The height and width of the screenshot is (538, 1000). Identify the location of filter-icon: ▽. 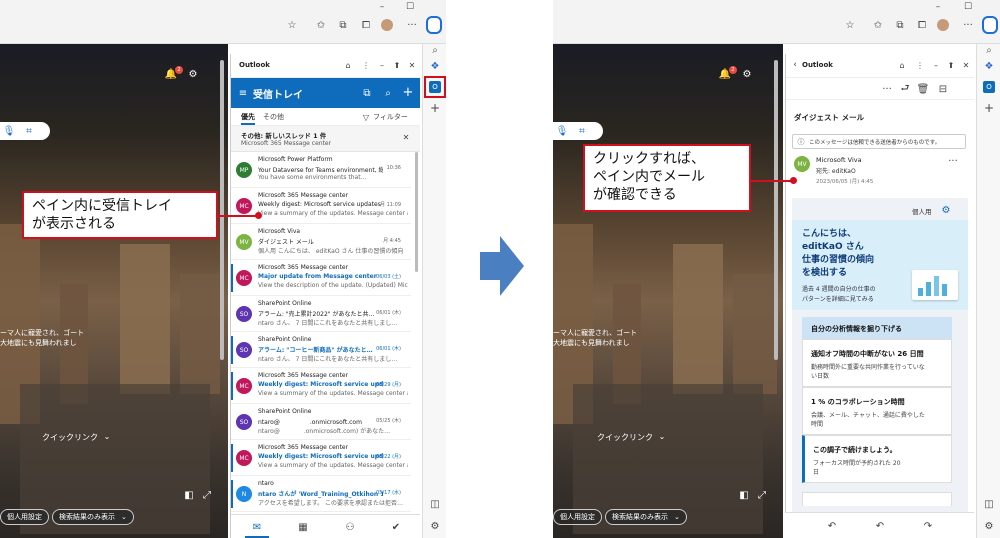
(366, 117).